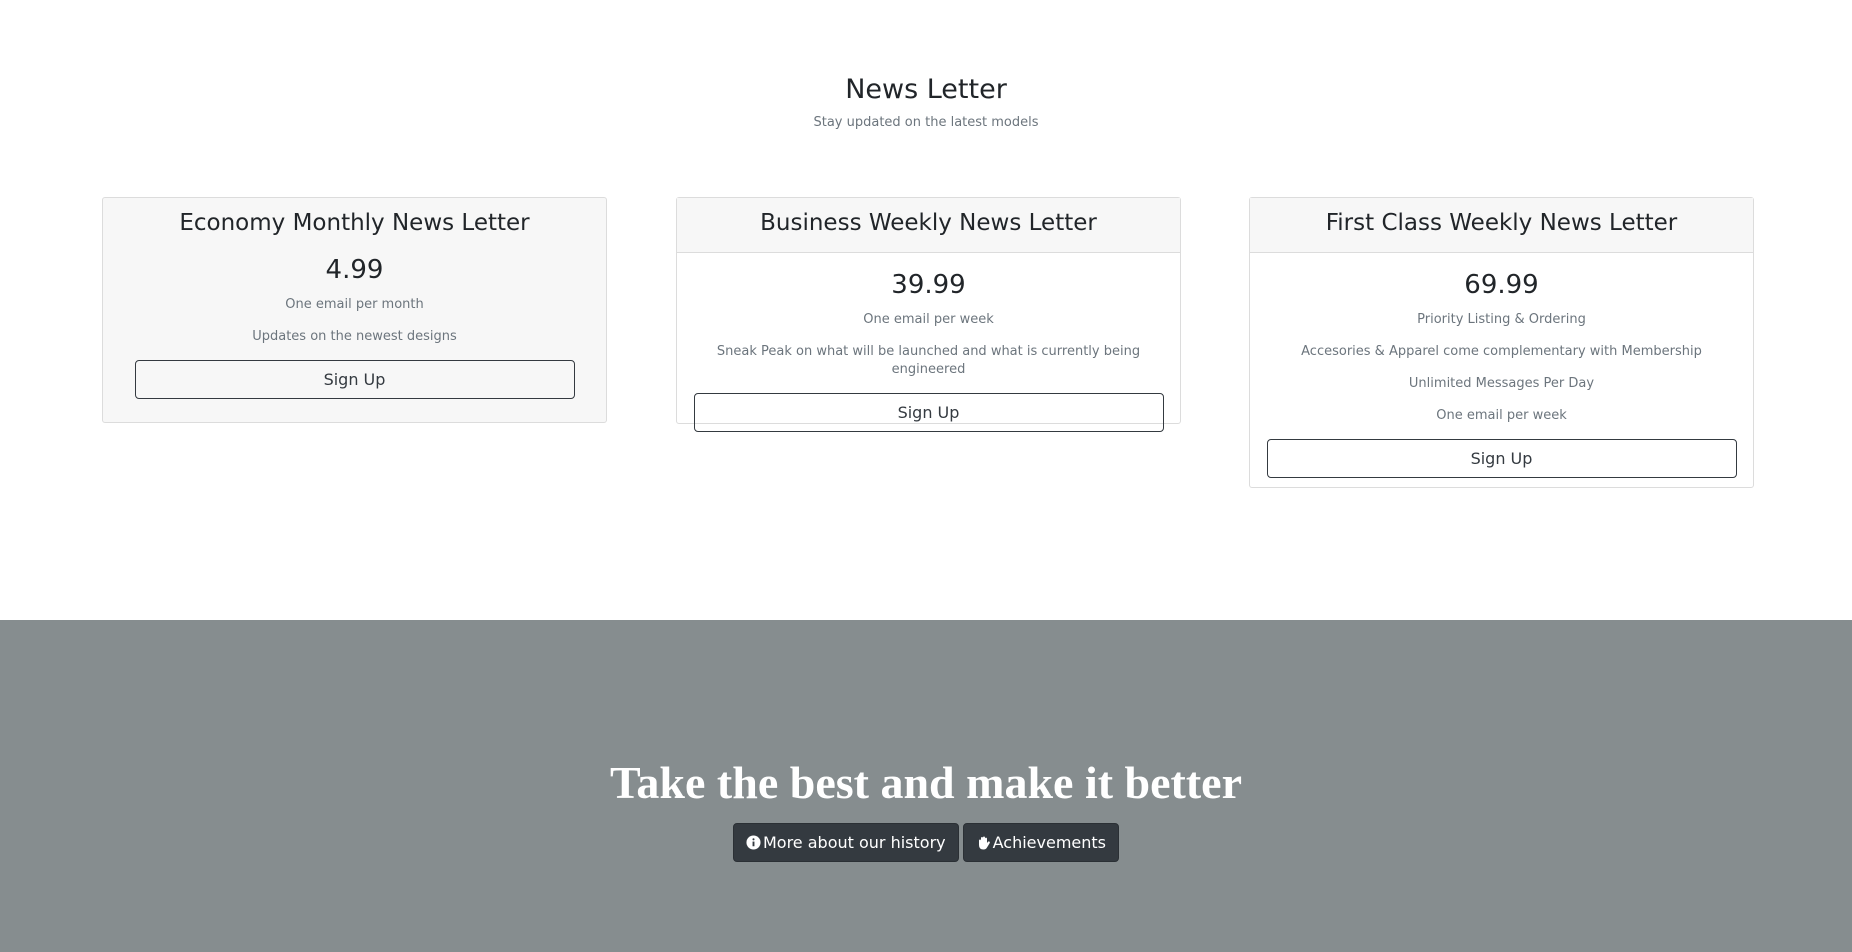  What do you see at coordinates (754, 843) in the screenshot?
I see `info-circle-icon` at bounding box center [754, 843].